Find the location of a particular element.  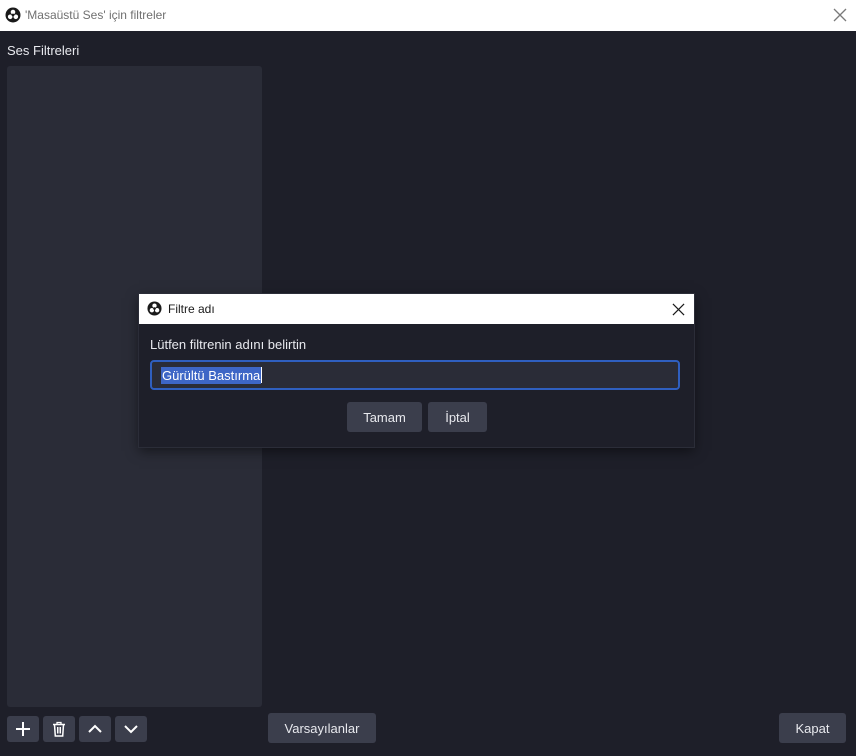

plus-icon is located at coordinates (23, 729).